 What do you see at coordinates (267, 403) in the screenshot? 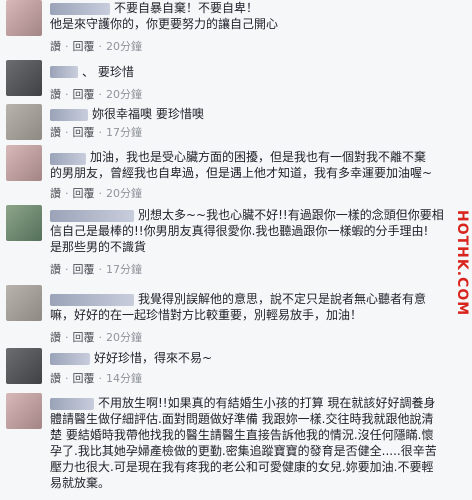
I see `comment-line: 不用放生啊!!如果真的有結婚生小孩的打算 現在就該好好調養身` at bounding box center [267, 403].